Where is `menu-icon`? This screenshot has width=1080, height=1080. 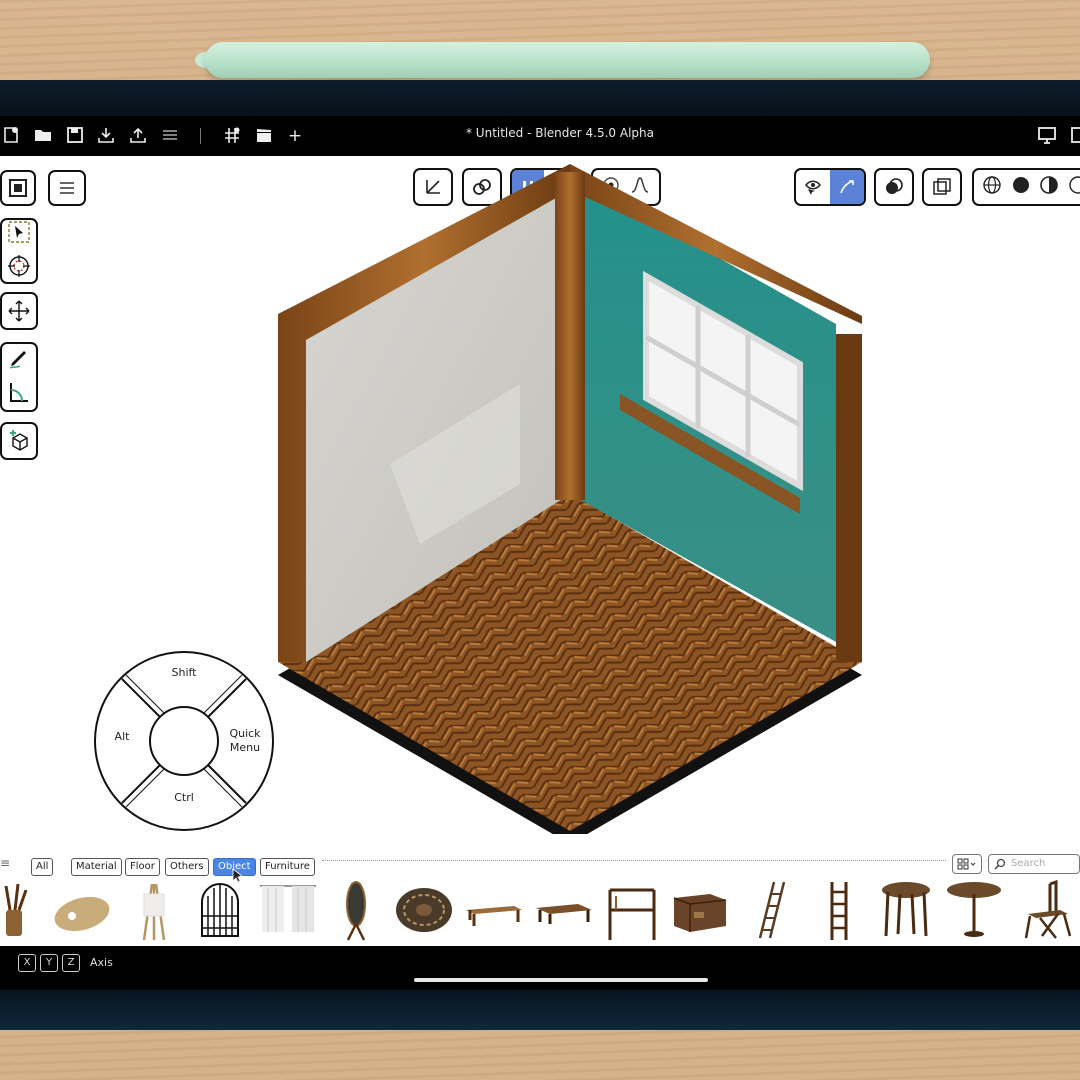
menu-icon is located at coordinates (170, 136).